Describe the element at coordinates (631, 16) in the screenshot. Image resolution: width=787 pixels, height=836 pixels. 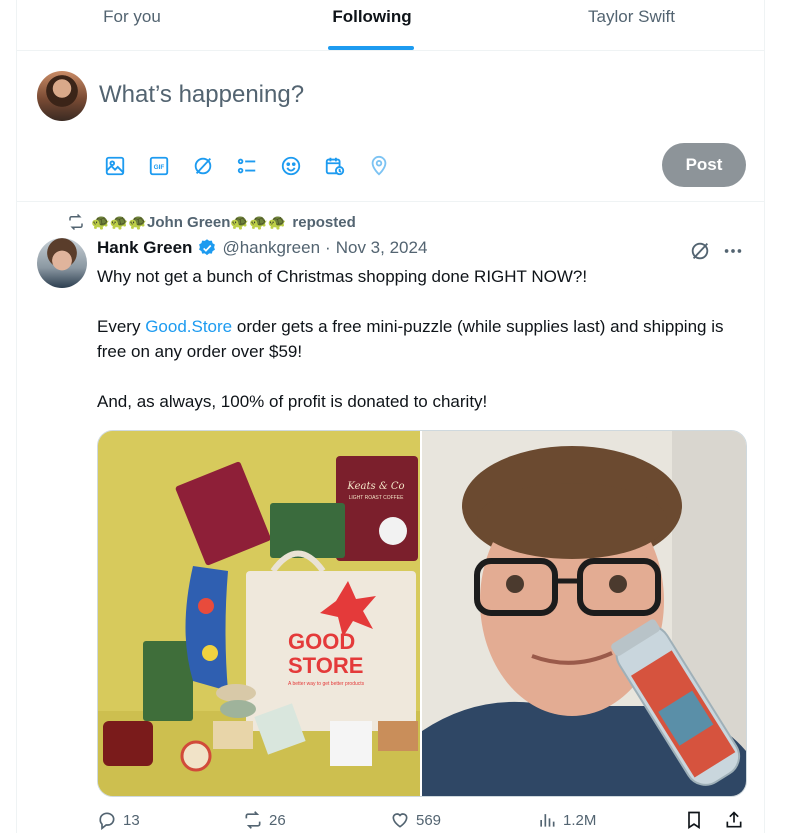
I see `tab-label: Taylor Swift` at that location.